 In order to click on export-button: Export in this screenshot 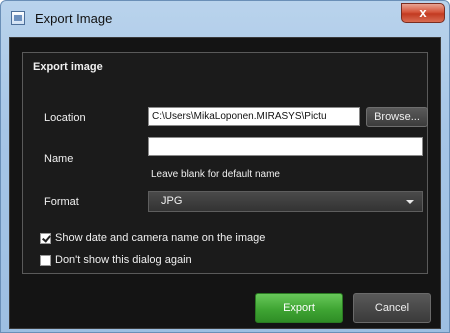, I will do `click(299, 308)`.